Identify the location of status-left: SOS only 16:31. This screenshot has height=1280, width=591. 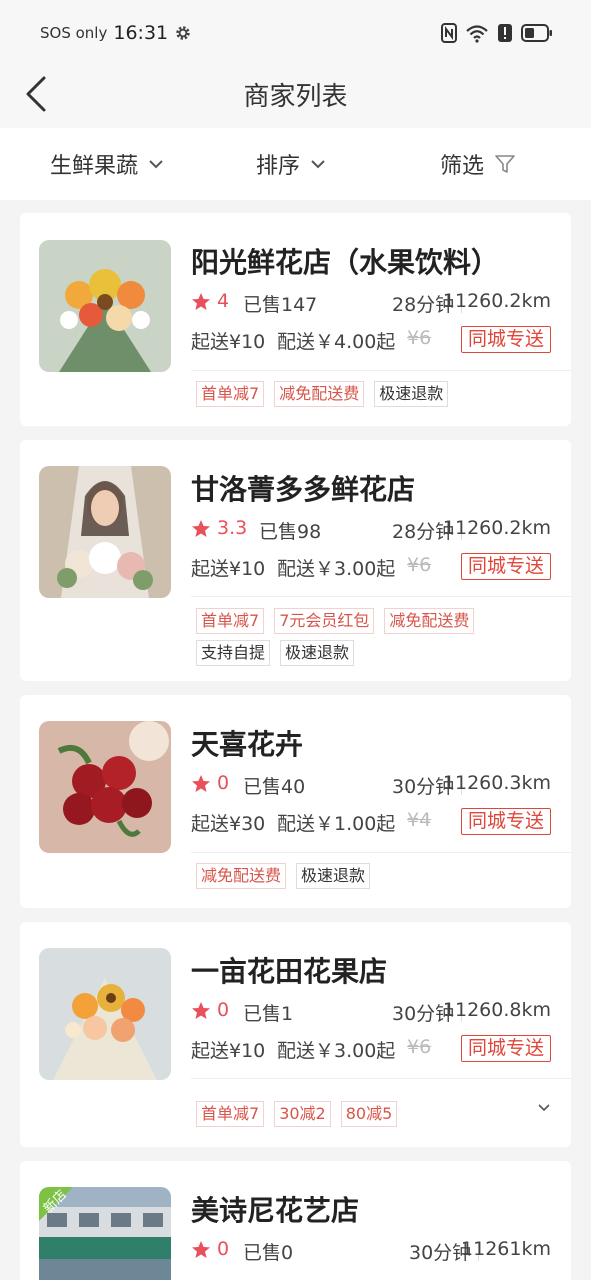
(116, 33).